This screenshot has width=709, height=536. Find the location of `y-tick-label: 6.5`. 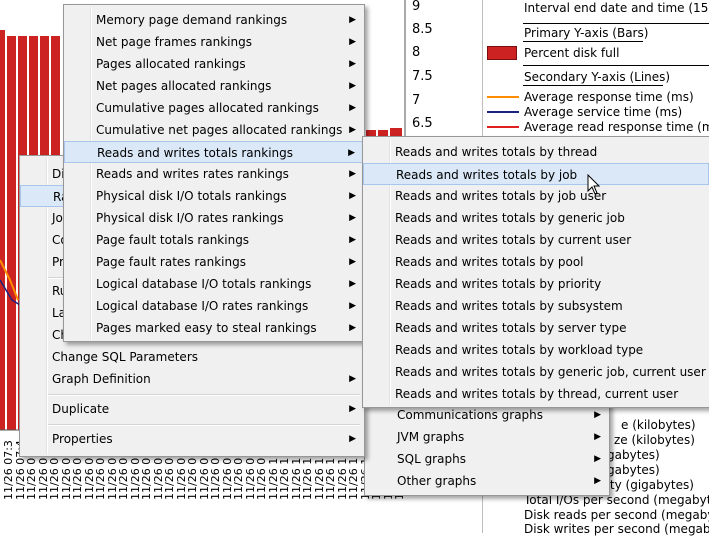

y-tick-label: 6.5 is located at coordinates (422, 123).